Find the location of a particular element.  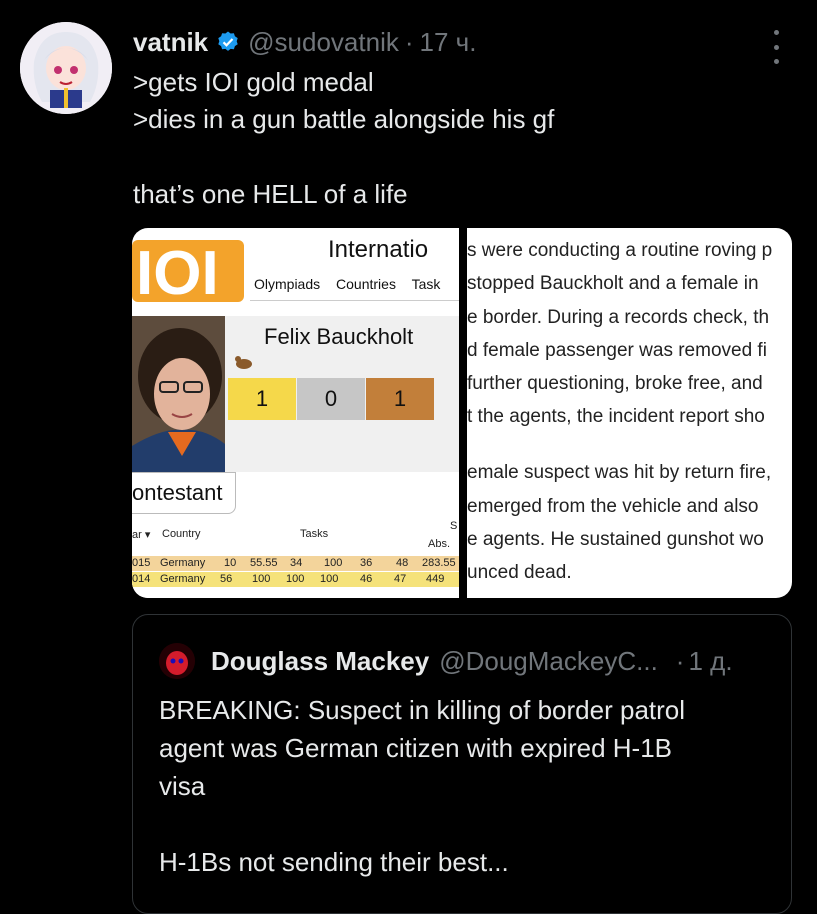

report-line: s were conducting a routine roving p is located at coordinates (620, 250).